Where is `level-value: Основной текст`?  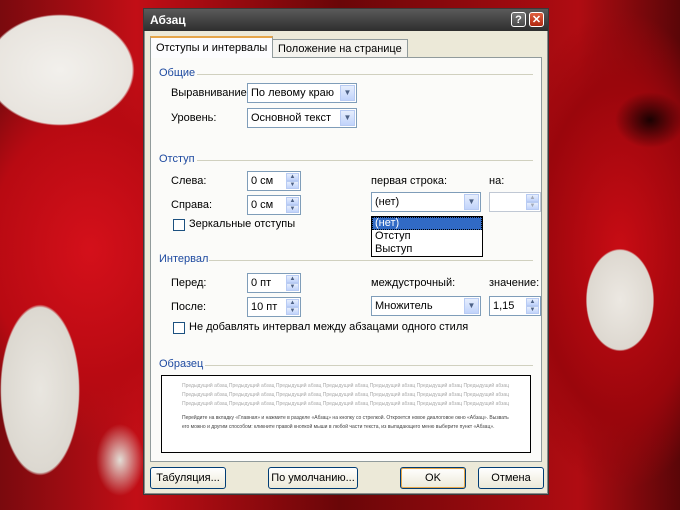 level-value: Основной текст is located at coordinates (291, 118).